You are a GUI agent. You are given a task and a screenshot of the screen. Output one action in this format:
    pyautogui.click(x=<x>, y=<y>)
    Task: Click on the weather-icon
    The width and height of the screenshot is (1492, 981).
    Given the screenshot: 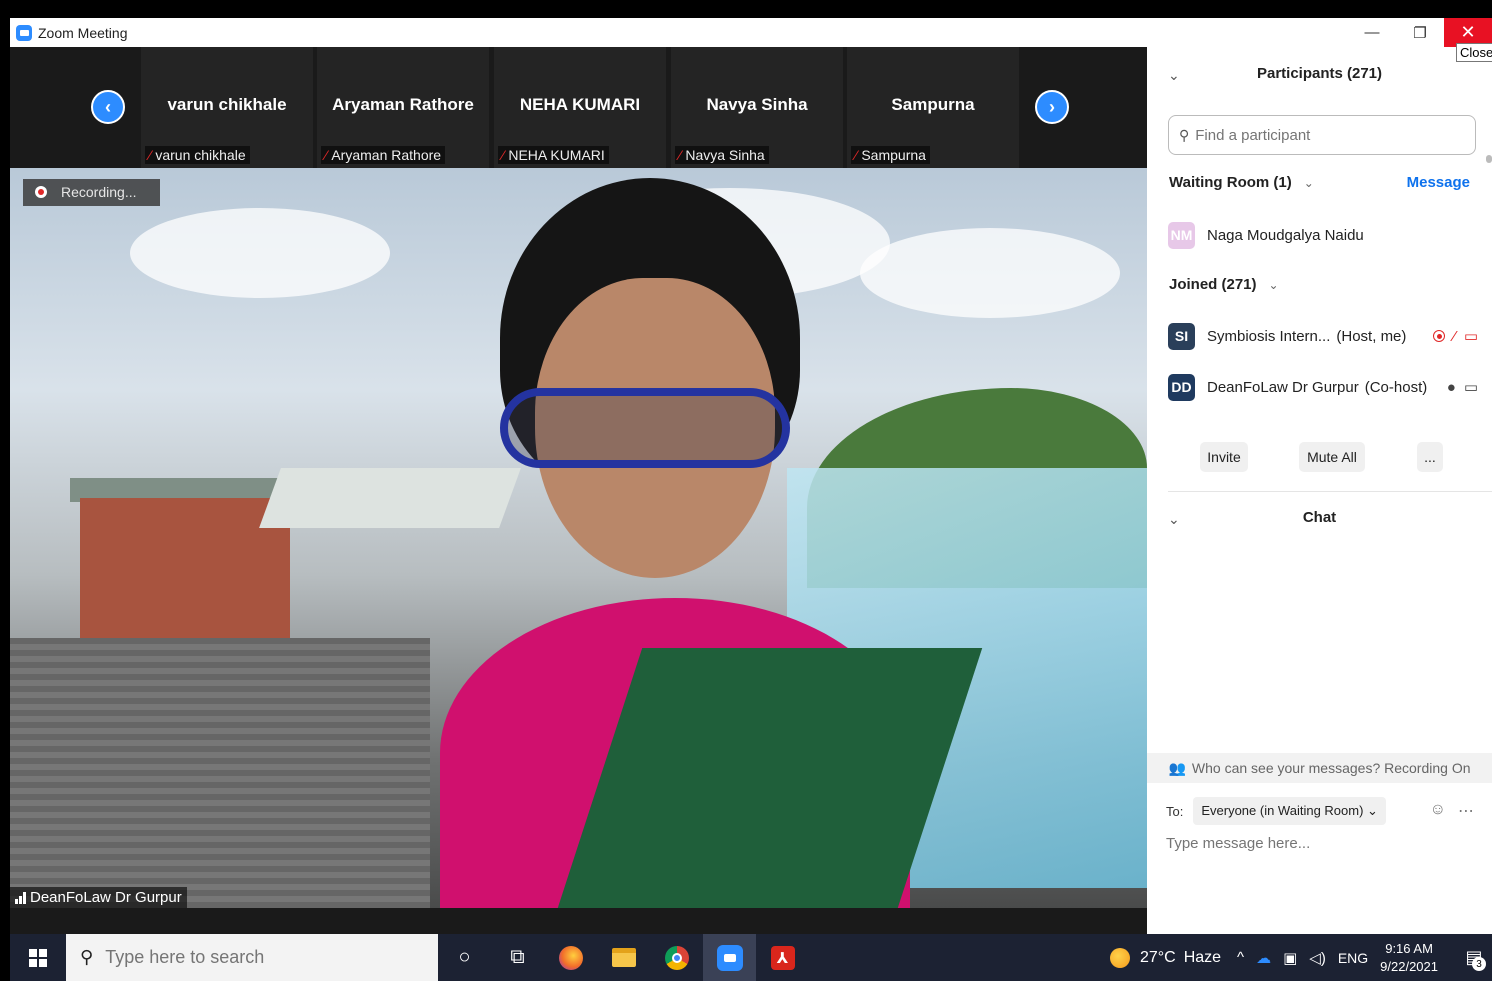 What is the action you would take?
    pyautogui.click(x=1119, y=957)
    